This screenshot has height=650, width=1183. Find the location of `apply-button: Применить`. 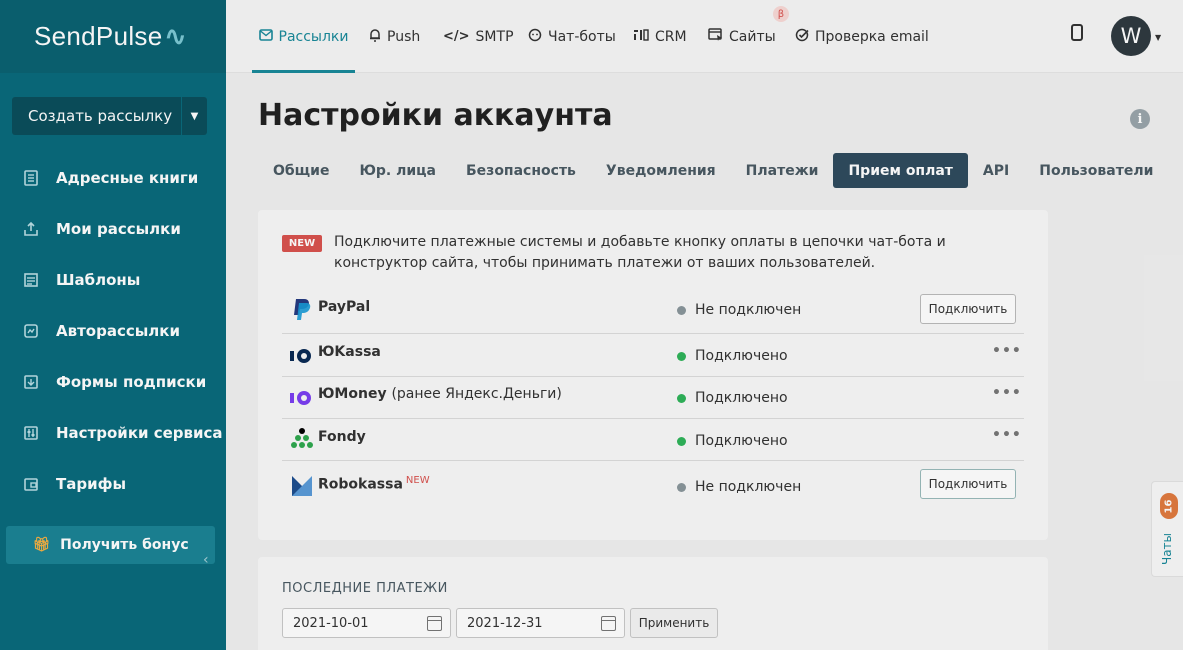

apply-button: Применить is located at coordinates (674, 623).